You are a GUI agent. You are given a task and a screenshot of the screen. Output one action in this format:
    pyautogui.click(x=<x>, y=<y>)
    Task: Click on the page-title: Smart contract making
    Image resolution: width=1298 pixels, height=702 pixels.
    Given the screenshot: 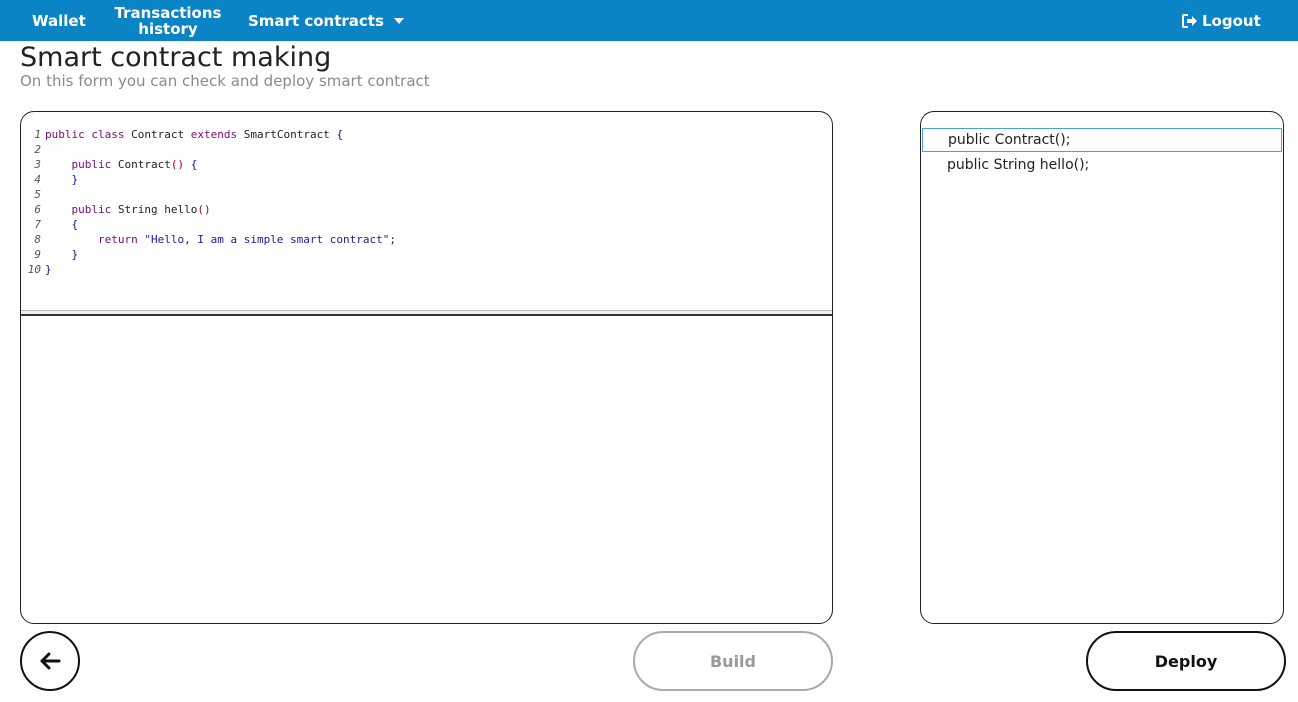 What is the action you would take?
    pyautogui.click(x=176, y=57)
    